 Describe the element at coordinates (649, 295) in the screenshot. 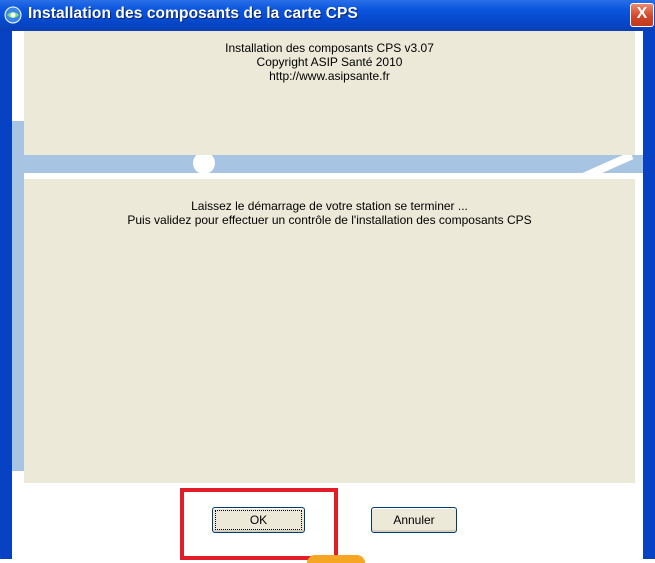

I see `window-frame-right` at that location.